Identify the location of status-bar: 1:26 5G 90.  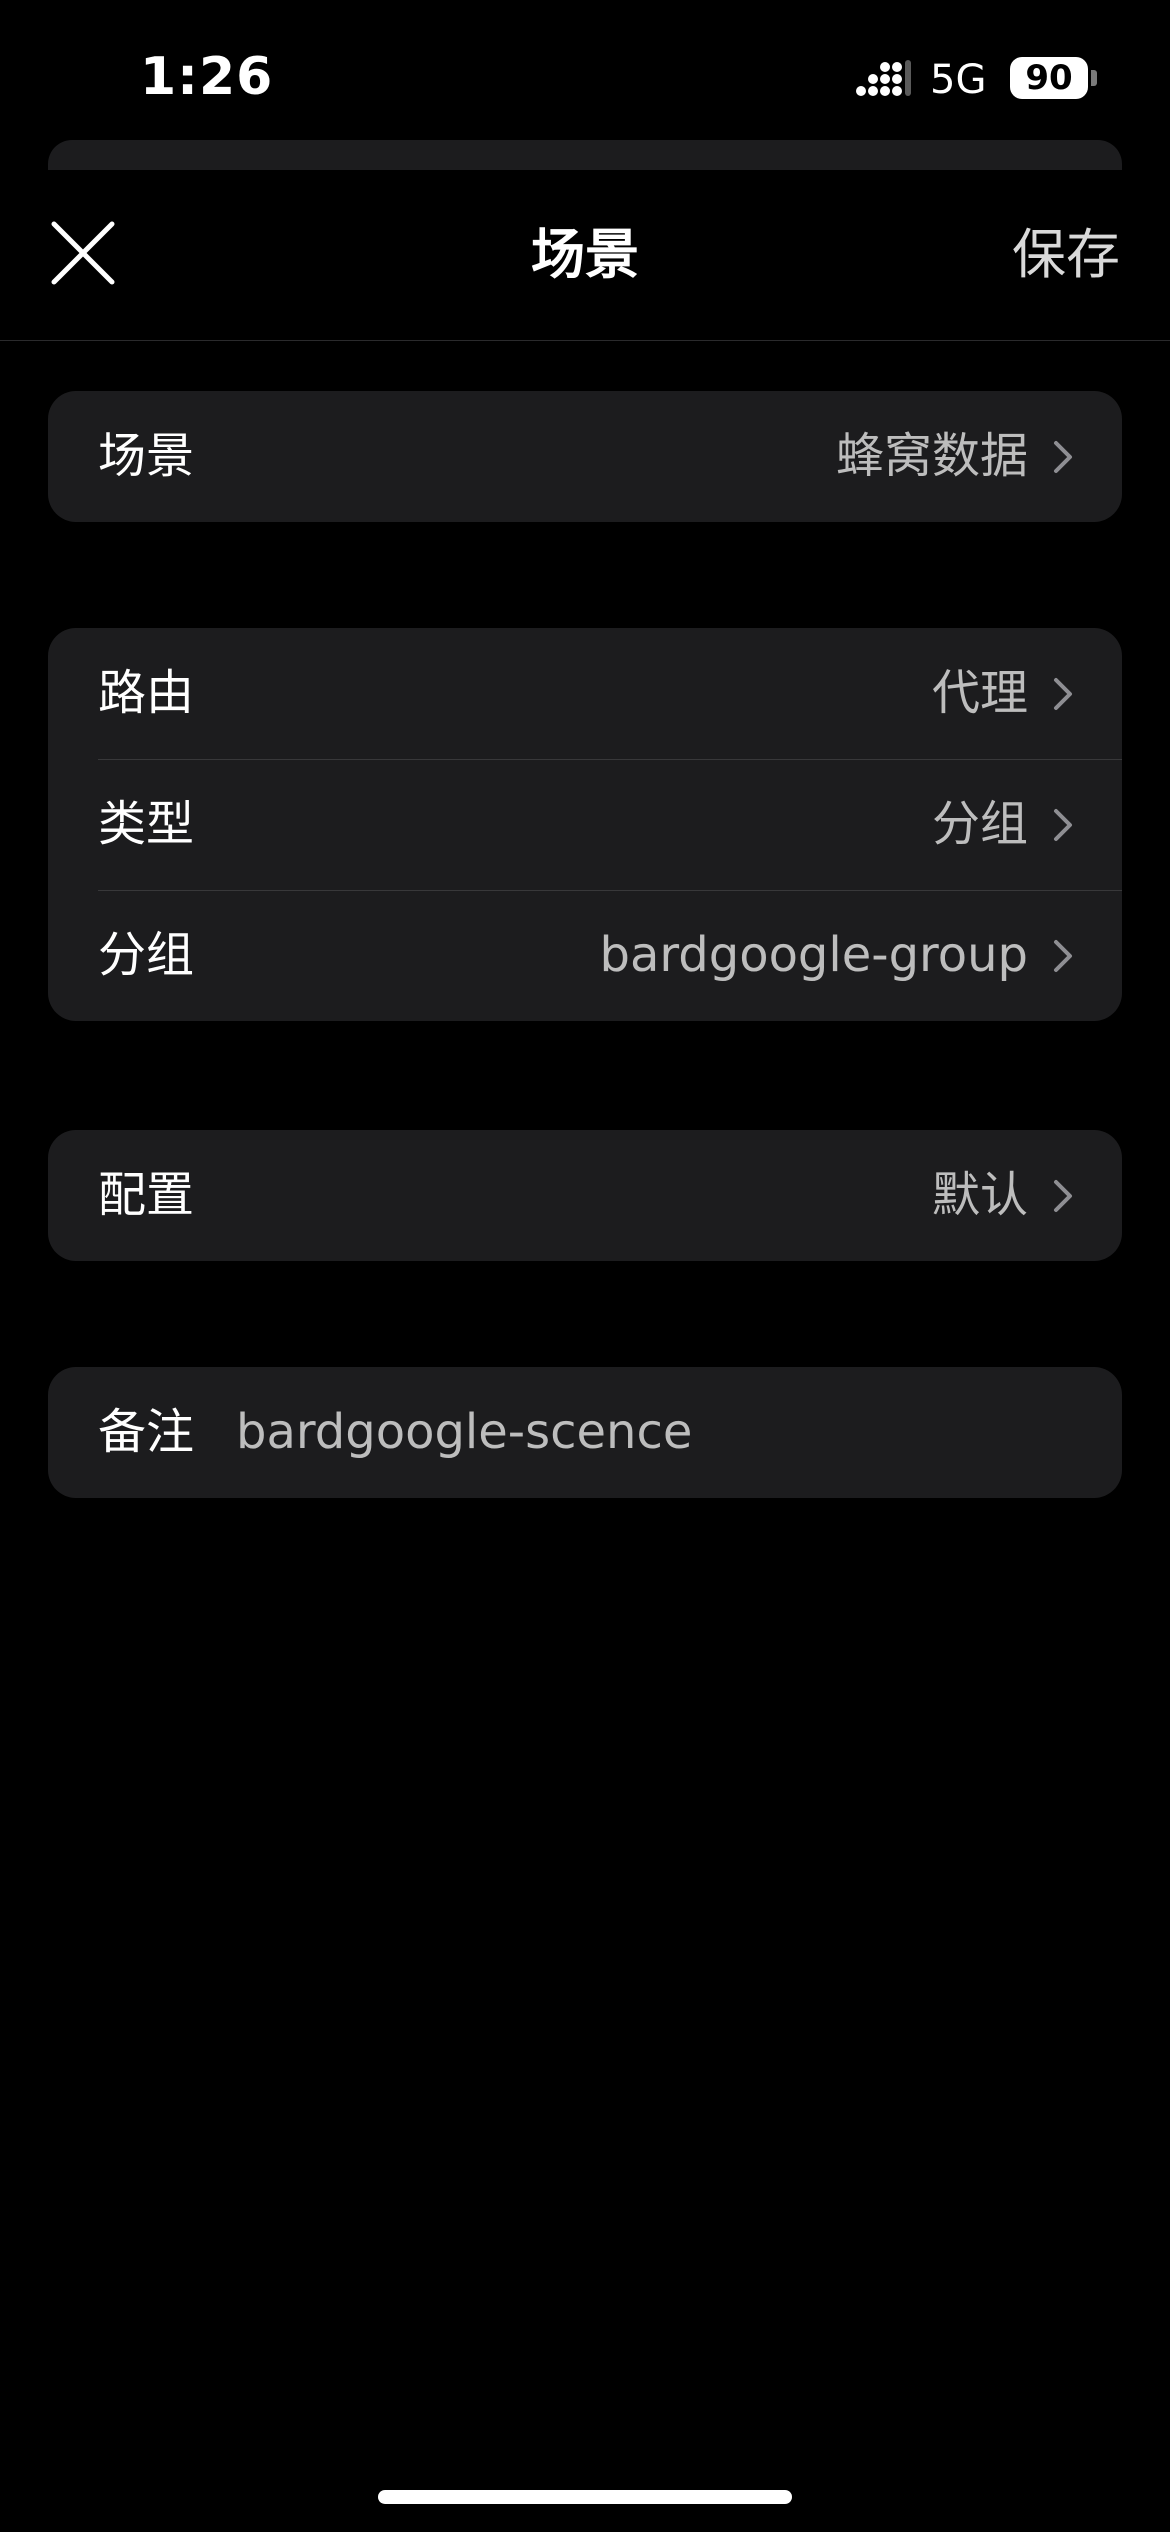
(585, 70).